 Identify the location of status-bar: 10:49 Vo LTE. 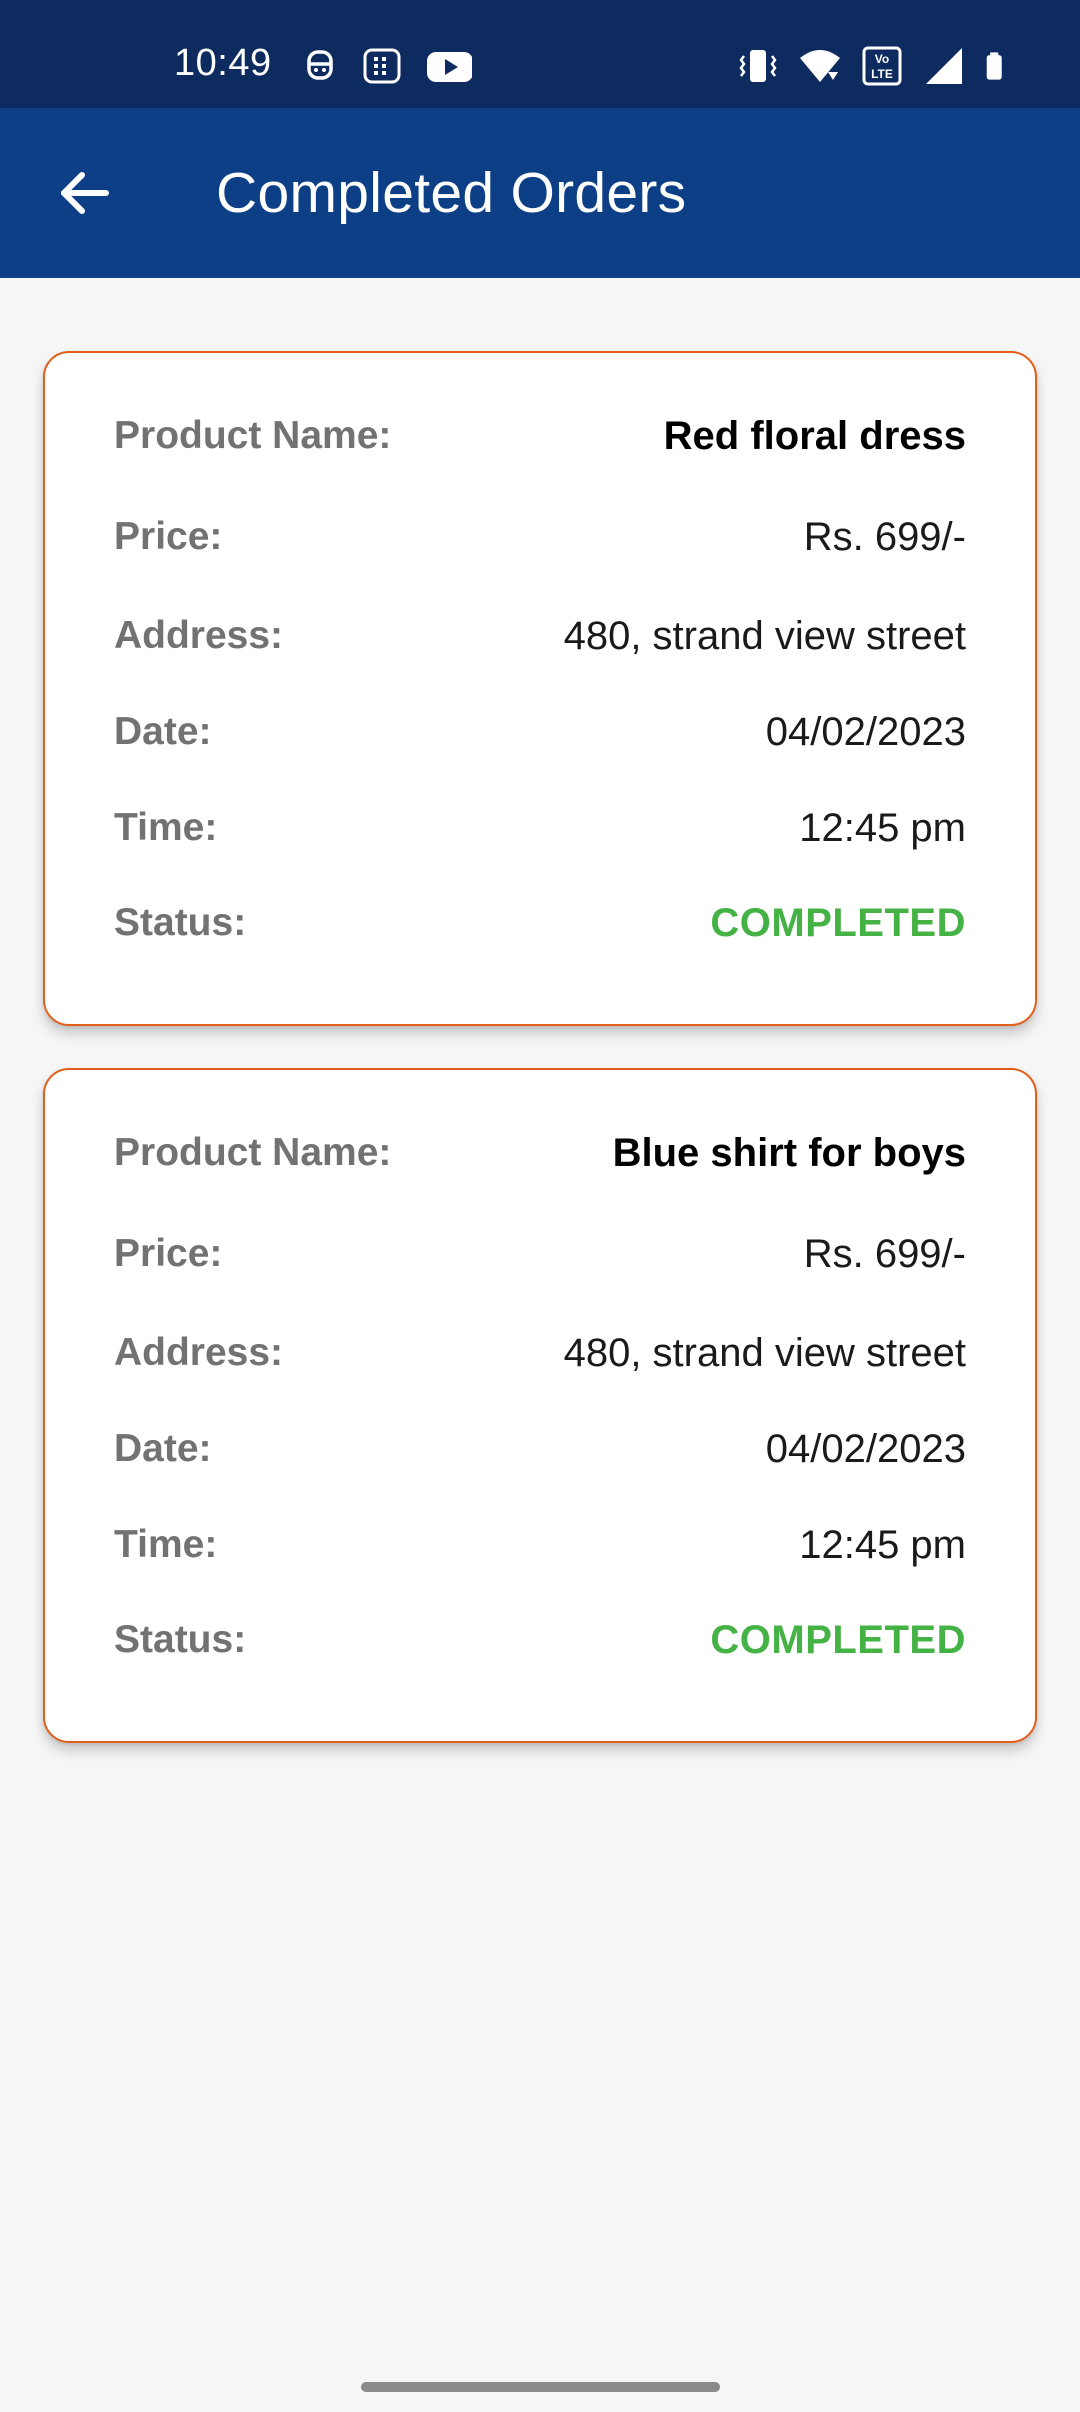
(540, 54).